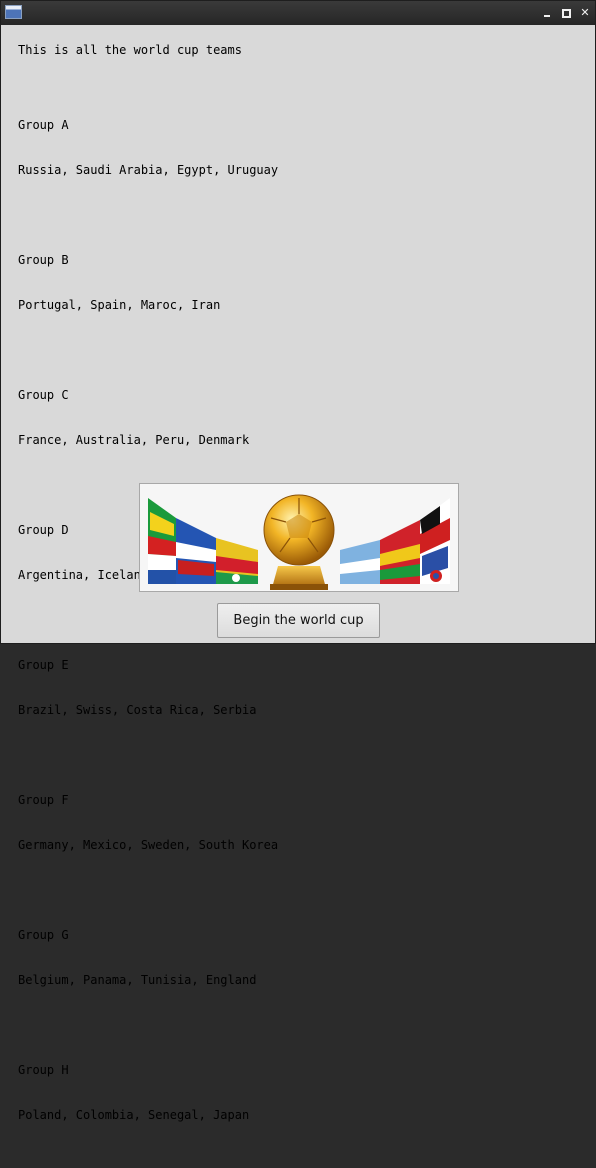 The height and width of the screenshot is (1168, 596). Describe the element at coordinates (566, 13) in the screenshot. I see `maximize-icon` at that location.